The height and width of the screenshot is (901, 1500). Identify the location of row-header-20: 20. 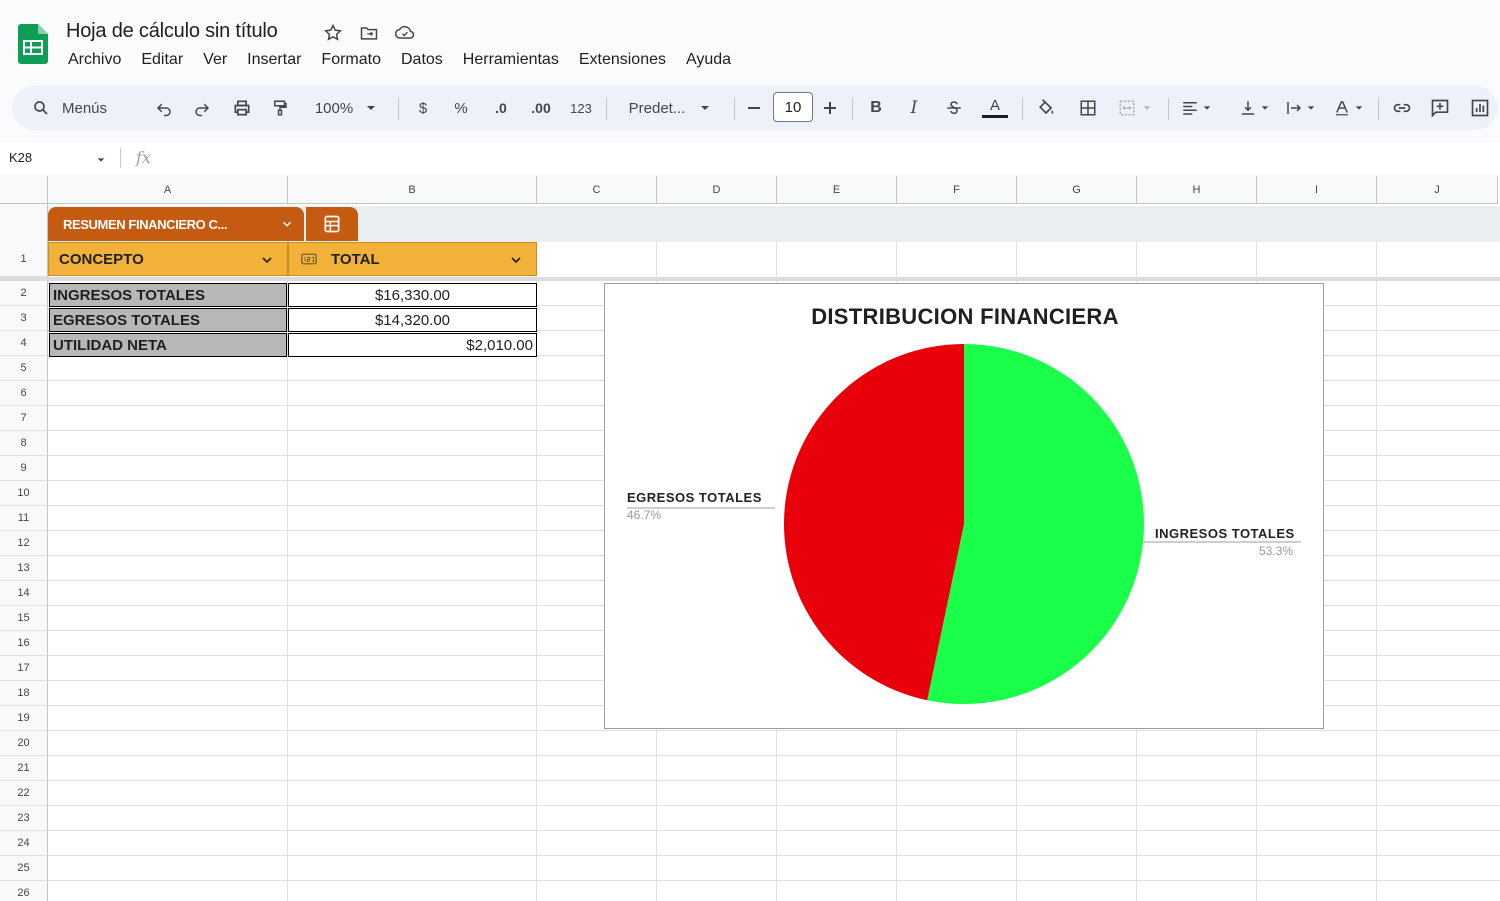
(24, 743).